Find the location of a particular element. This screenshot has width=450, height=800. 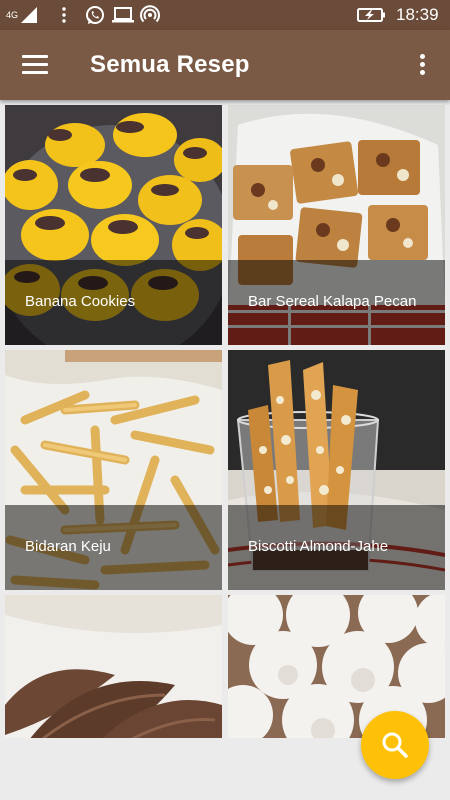

network-type-label: 4G is located at coordinates (12, 15).